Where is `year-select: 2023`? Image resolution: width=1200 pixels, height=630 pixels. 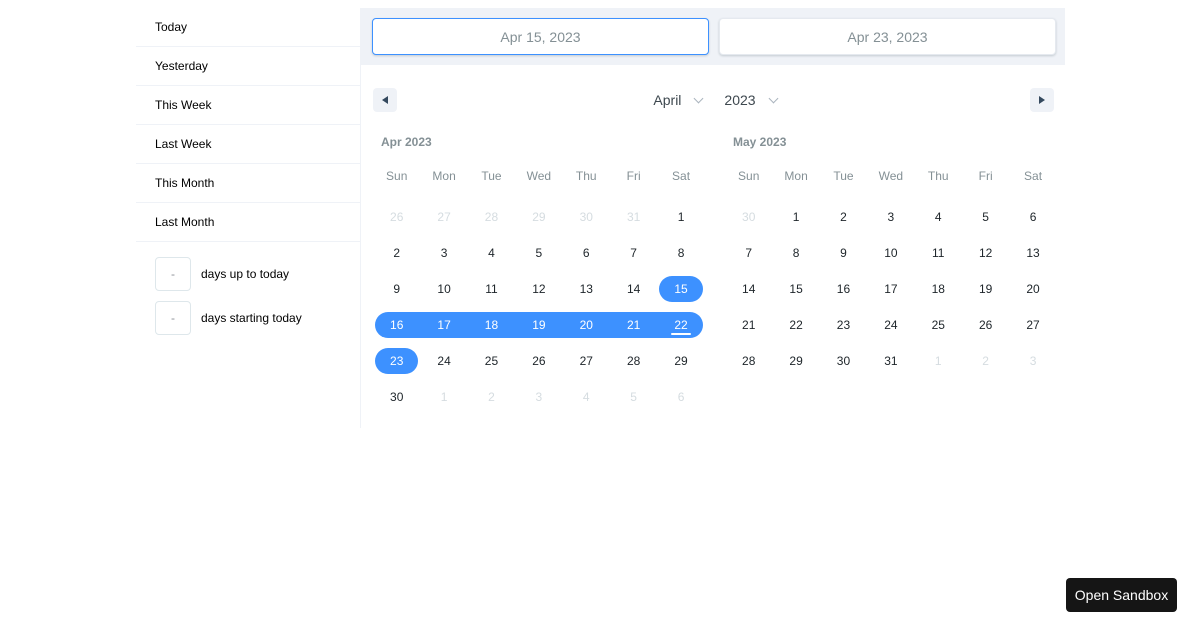 year-select: 2023 is located at coordinates (750, 100).